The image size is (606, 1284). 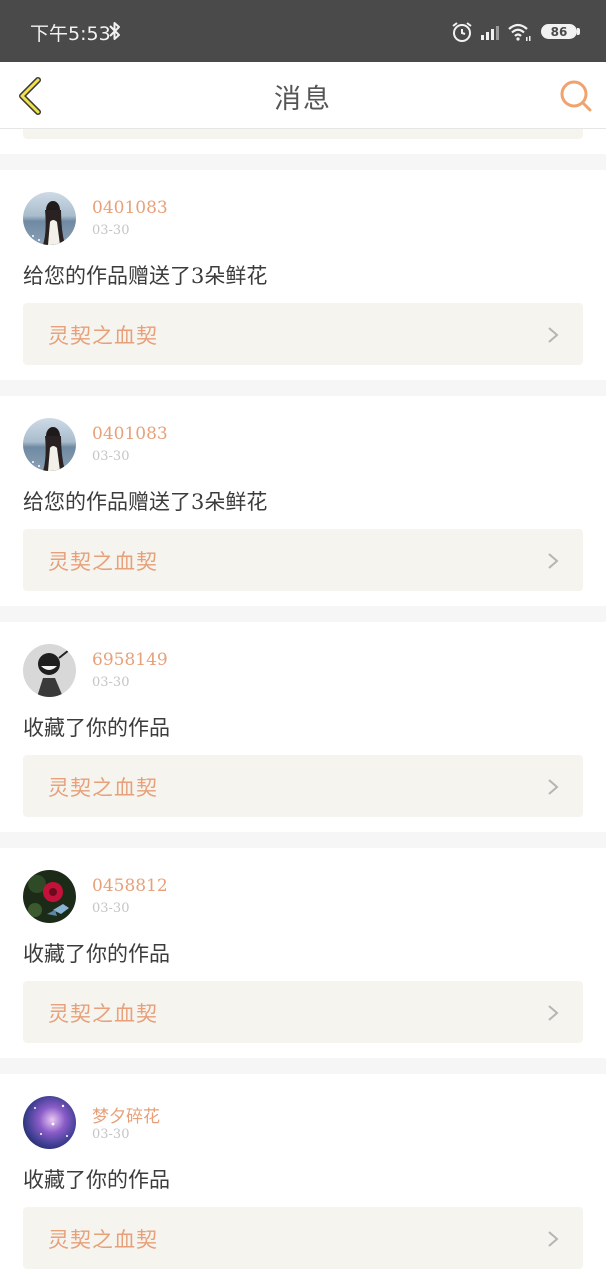 I want to click on search-icon, so click(x=576, y=96).